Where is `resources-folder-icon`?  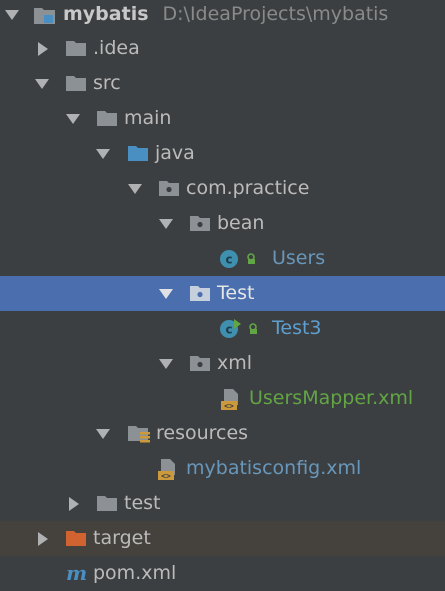
resources-folder-icon is located at coordinates (140, 433).